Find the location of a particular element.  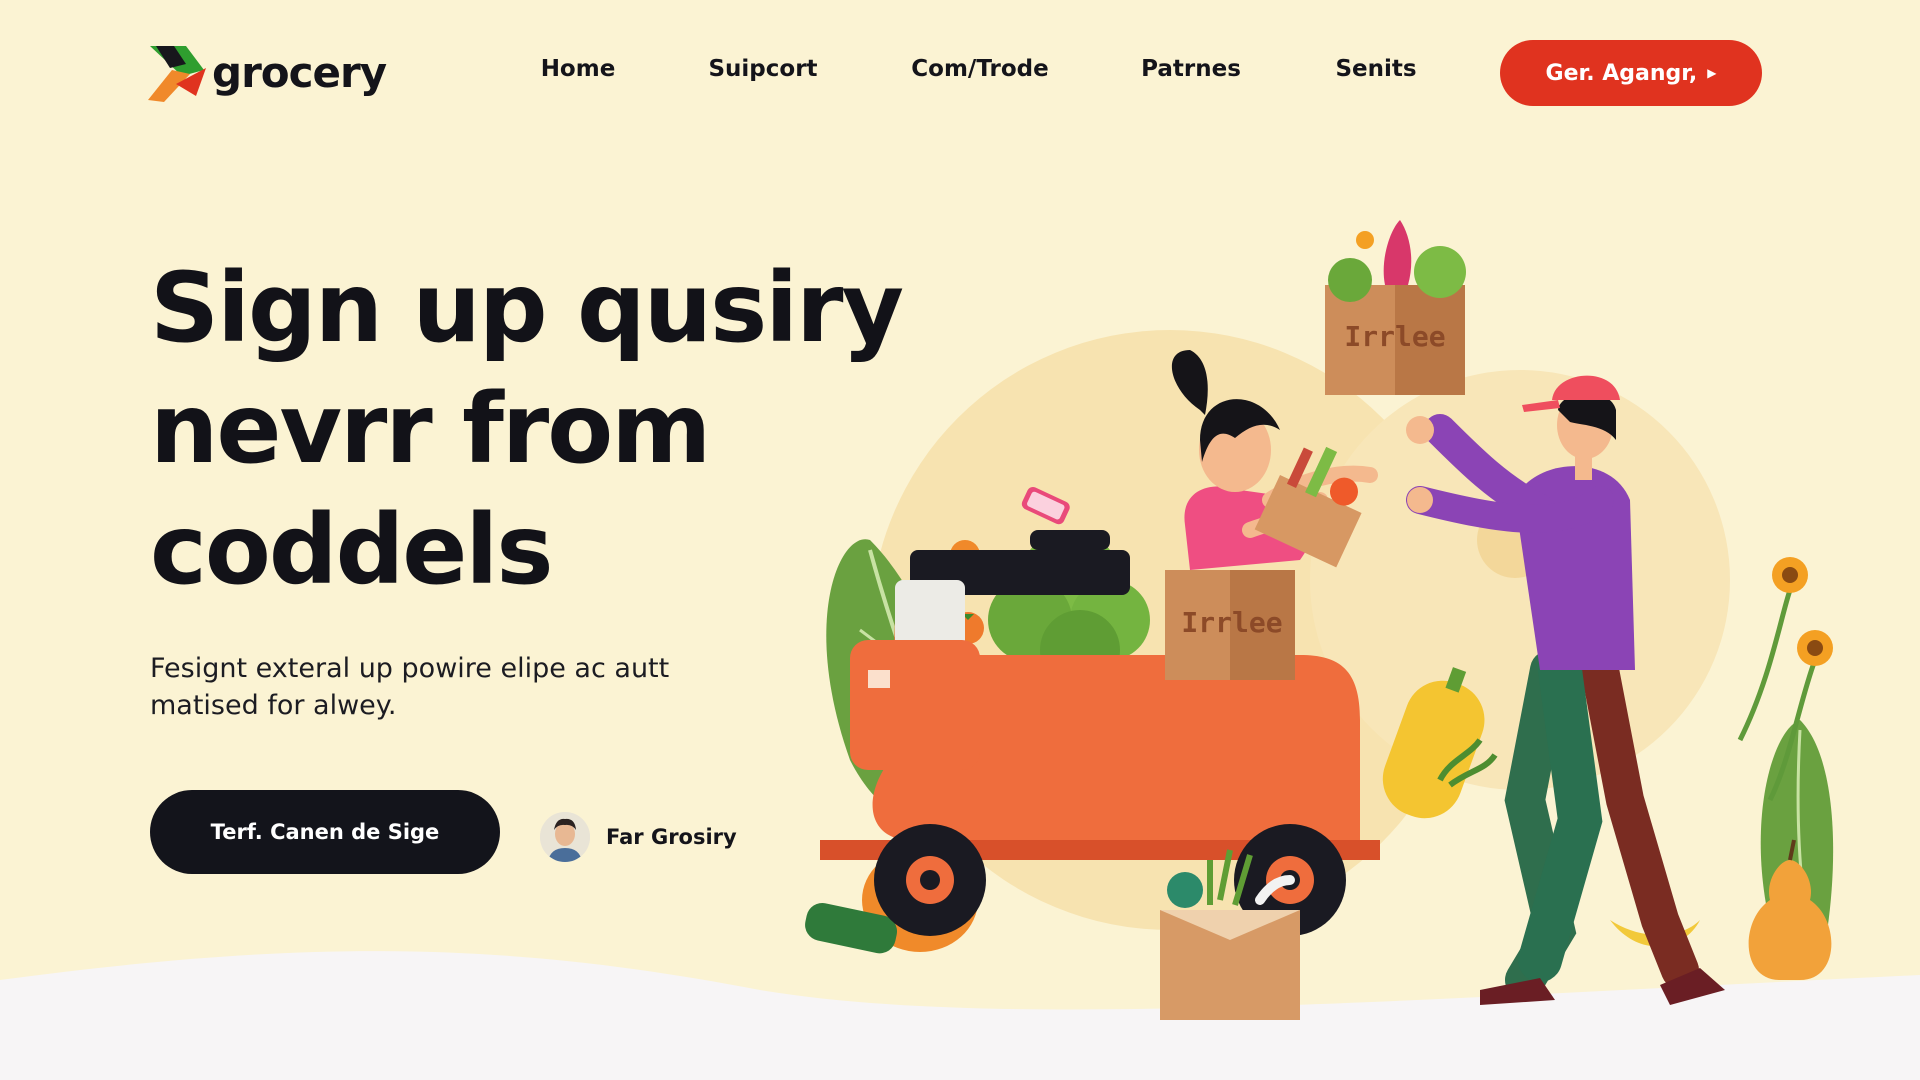

user-name: Far Grosiry is located at coordinates (671, 837).